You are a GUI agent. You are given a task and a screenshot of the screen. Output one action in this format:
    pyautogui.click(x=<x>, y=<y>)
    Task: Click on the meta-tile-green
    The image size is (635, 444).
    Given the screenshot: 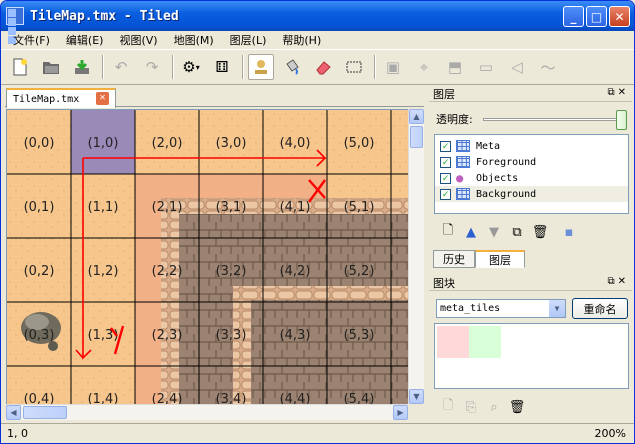 What is the action you would take?
    pyautogui.click(x=485, y=342)
    